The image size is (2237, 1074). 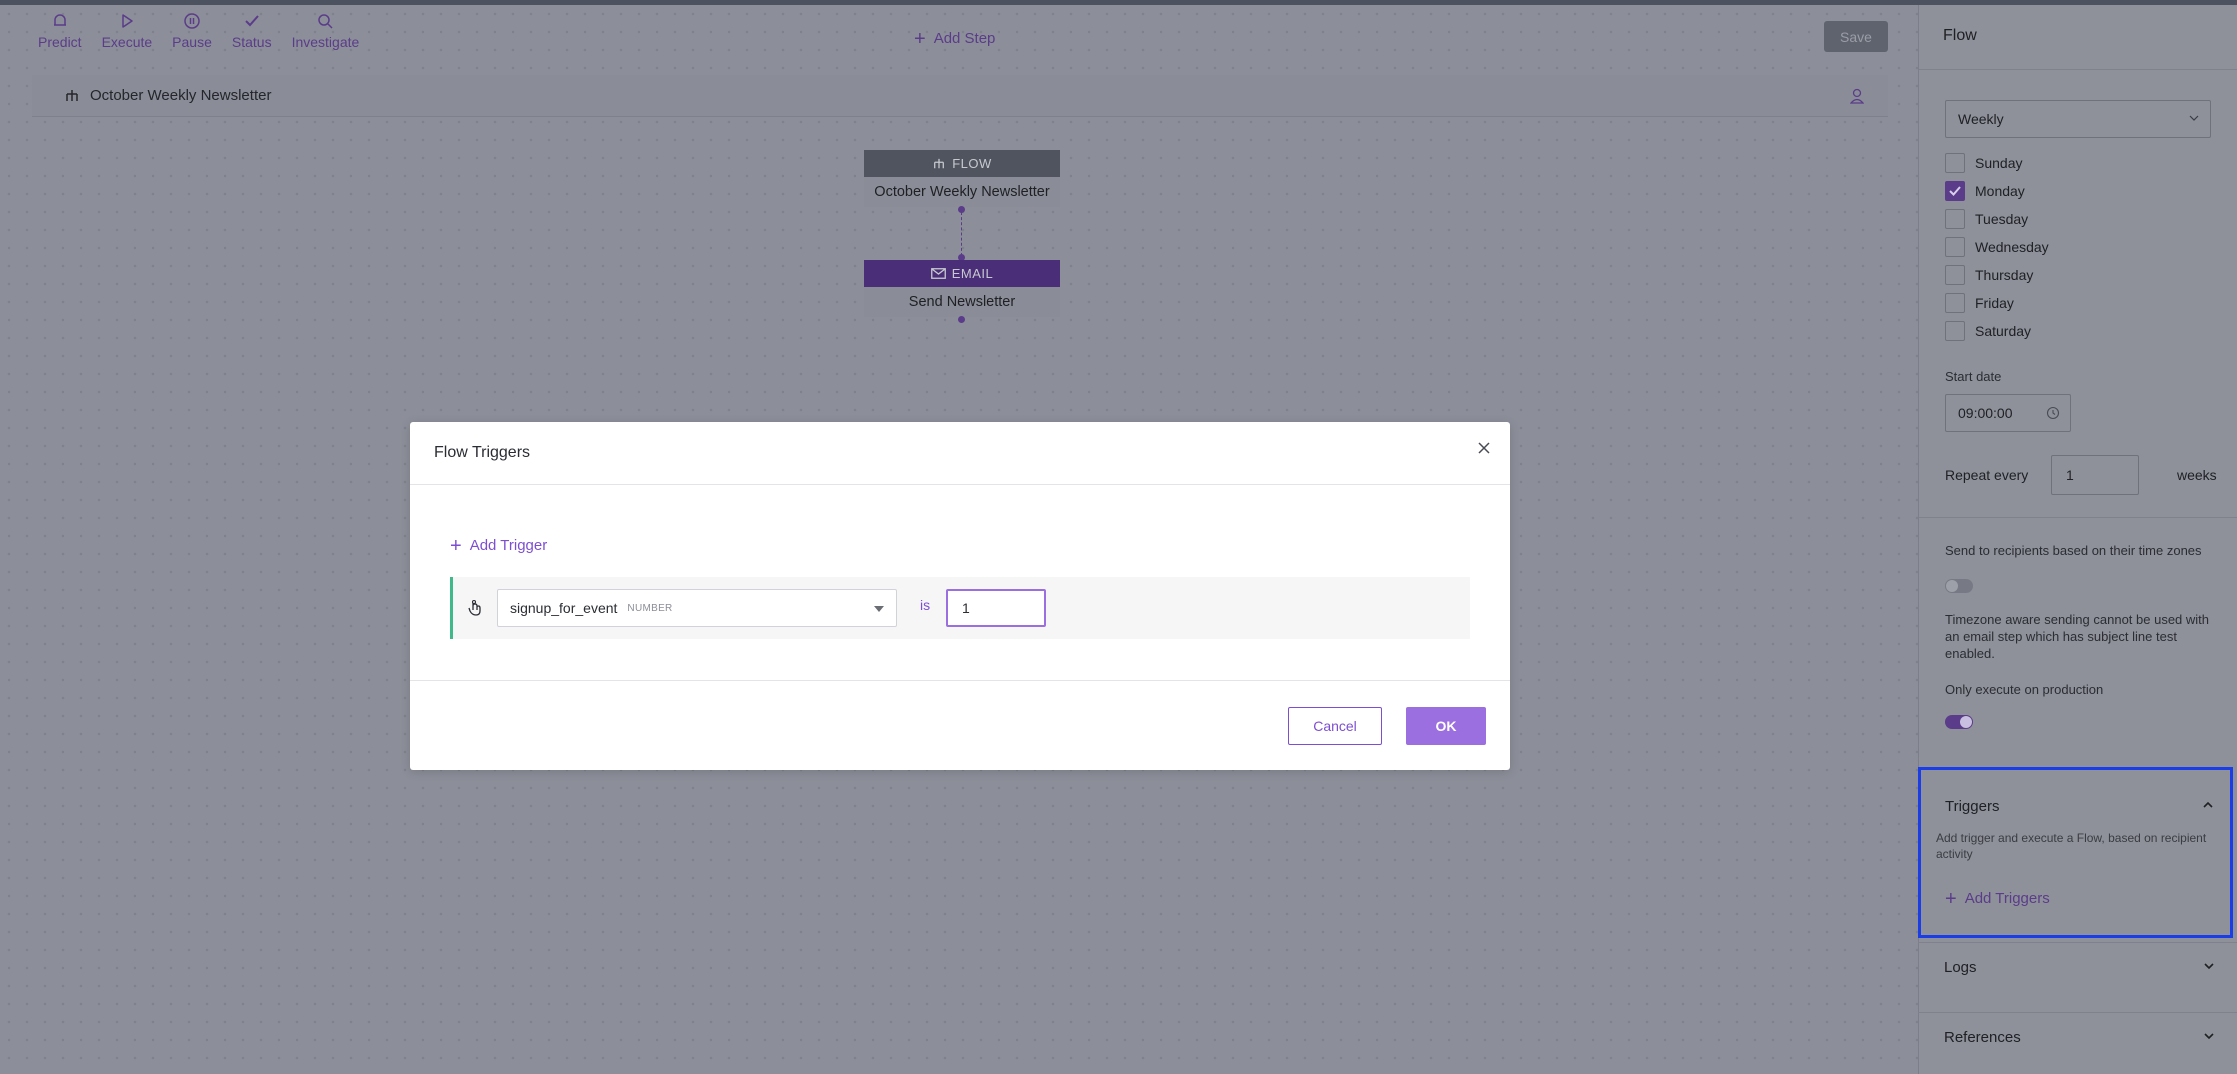 I want to click on close-icon, so click(x=1484, y=448).